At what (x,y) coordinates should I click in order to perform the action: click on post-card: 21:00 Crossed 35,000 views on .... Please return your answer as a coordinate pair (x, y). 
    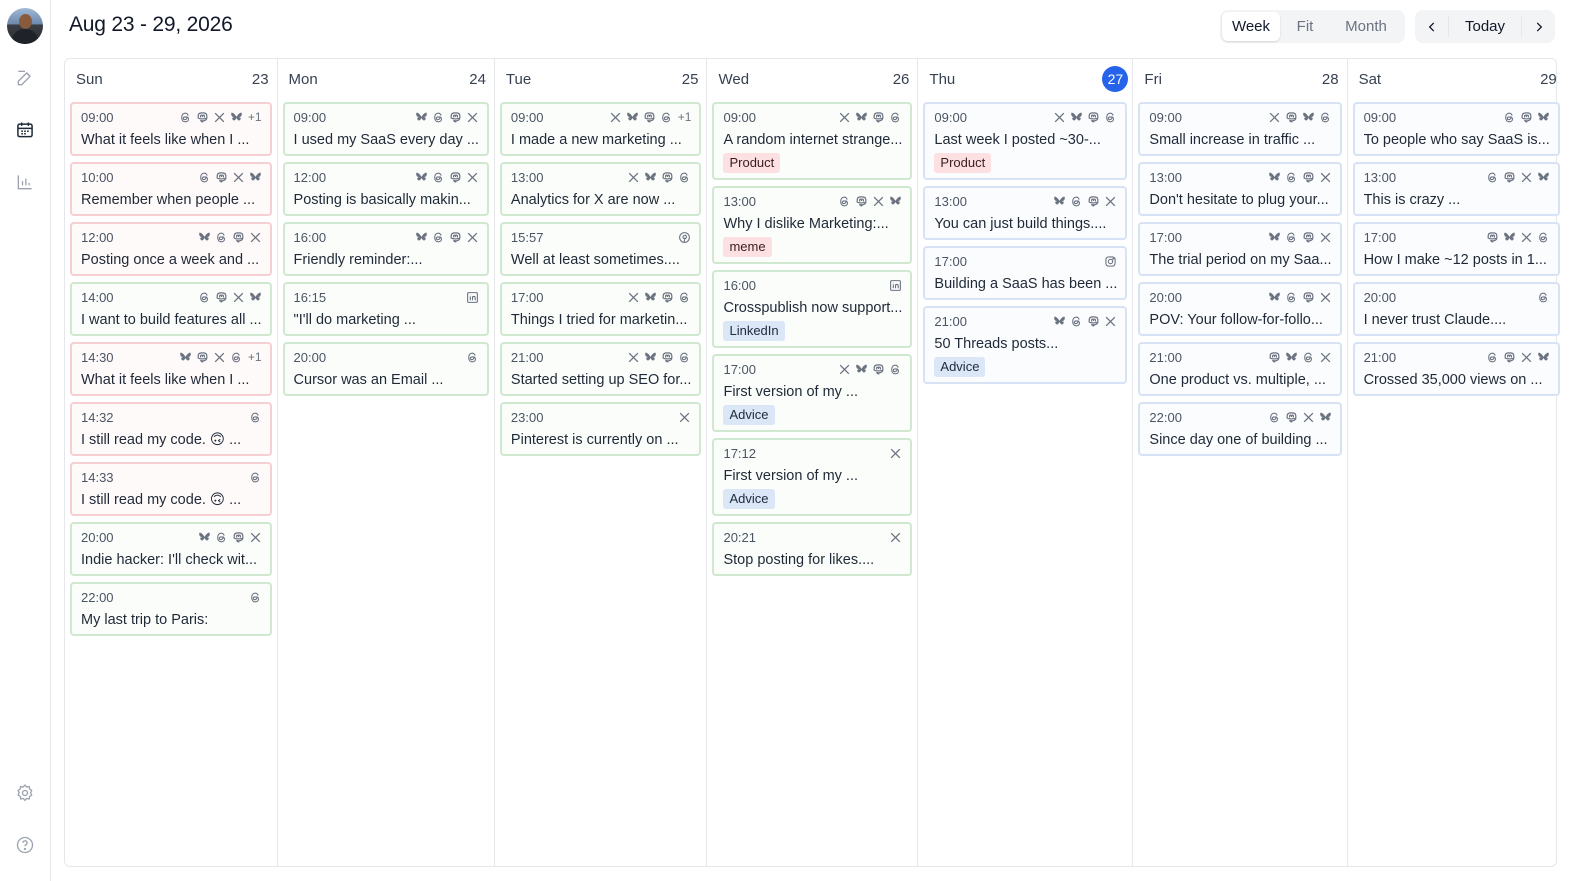
    Looking at the image, I should click on (1456, 369).